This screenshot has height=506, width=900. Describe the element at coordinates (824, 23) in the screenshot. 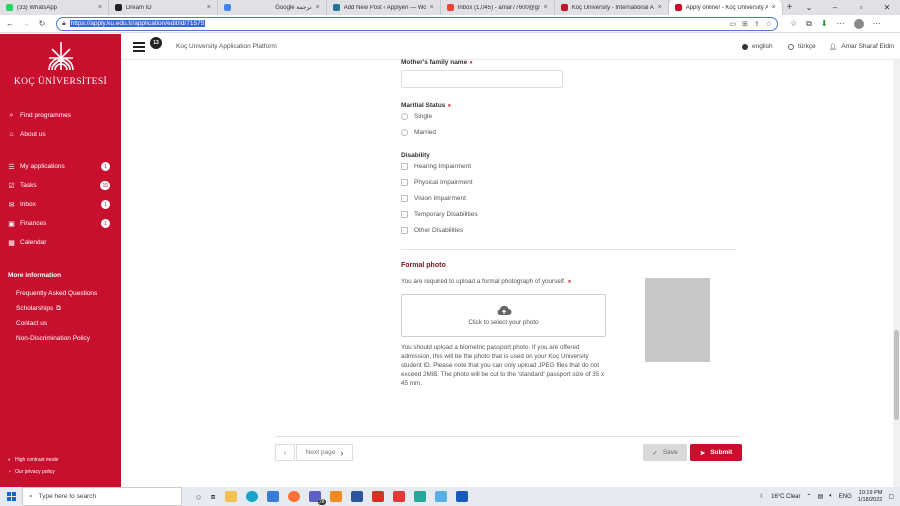

I see `extension-icon: ⬇` at that location.